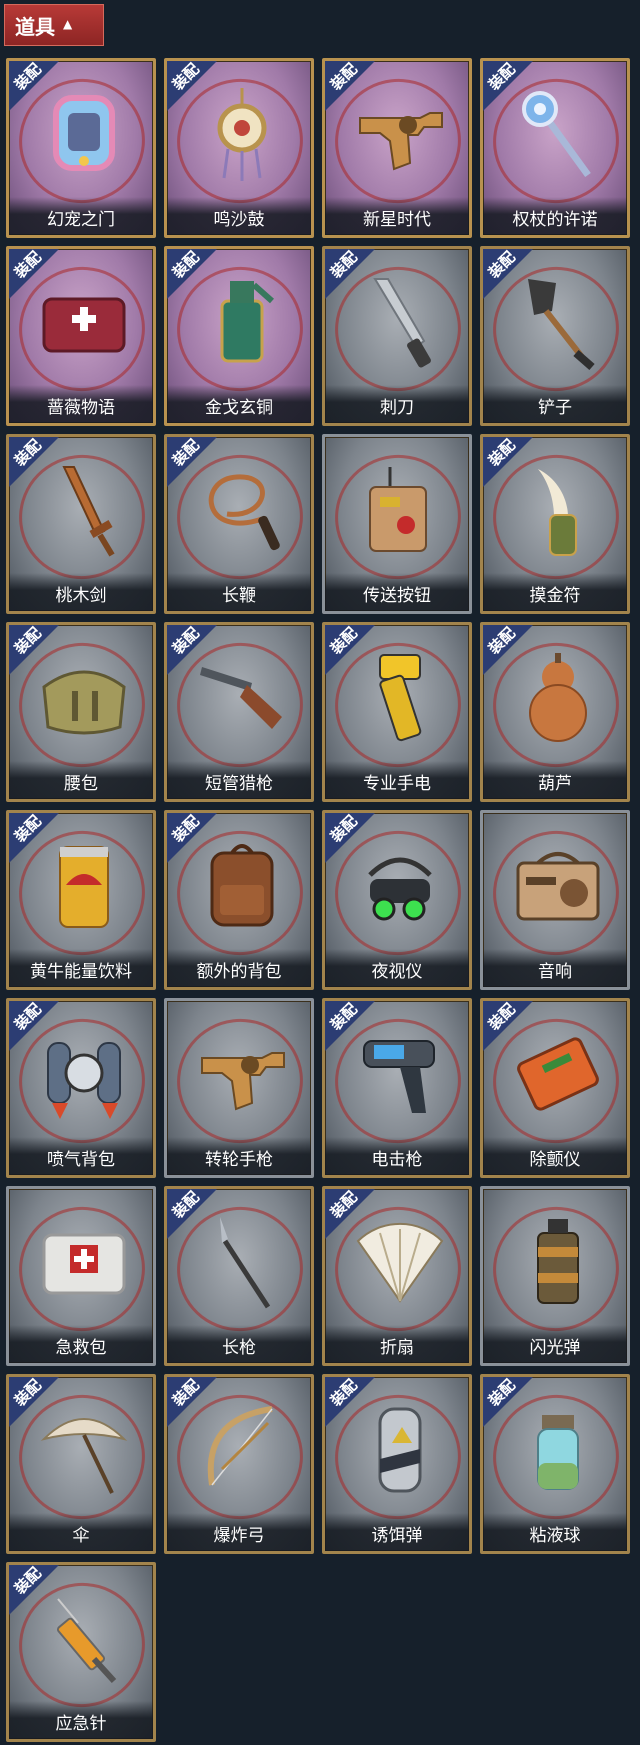 The image size is (640, 1745). What do you see at coordinates (397, 1464) in the screenshot?
I see `item-card: 装配 诱饵弹` at bounding box center [397, 1464].